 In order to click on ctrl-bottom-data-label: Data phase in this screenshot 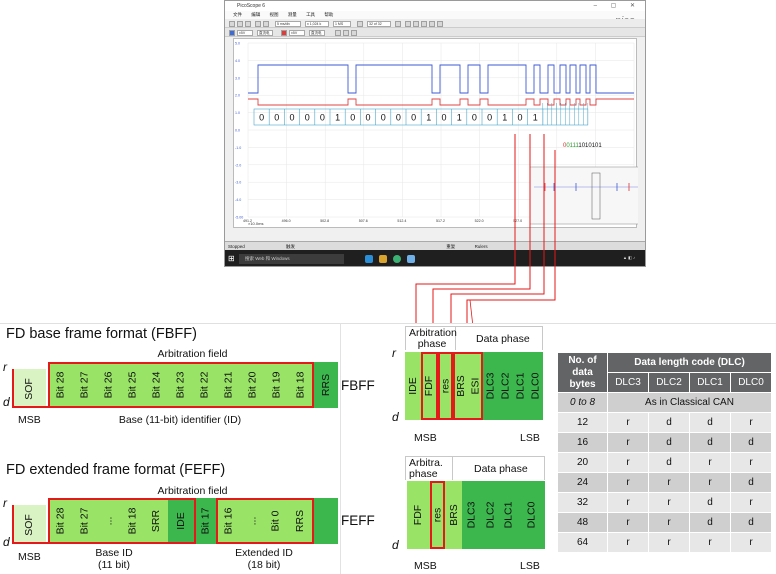, I will do `click(501, 469)`.